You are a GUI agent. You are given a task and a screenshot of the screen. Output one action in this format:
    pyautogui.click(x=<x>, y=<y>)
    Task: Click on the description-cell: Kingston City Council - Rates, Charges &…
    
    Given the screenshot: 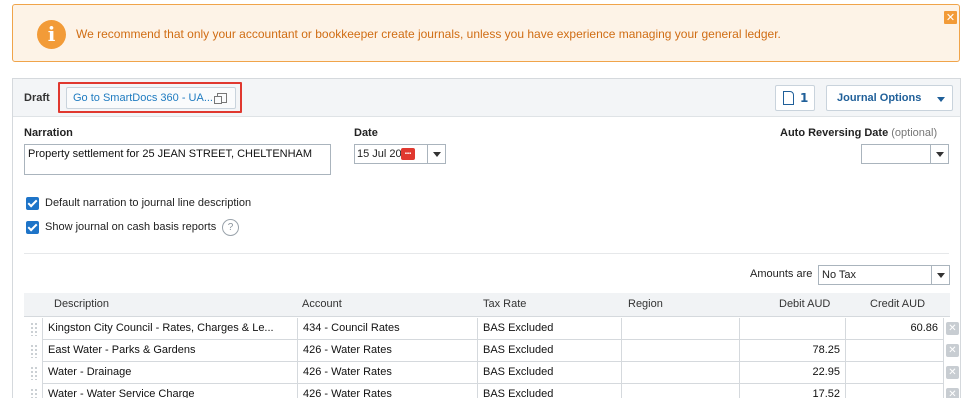 What is the action you would take?
    pyautogui.click(x=170, y=329)
    